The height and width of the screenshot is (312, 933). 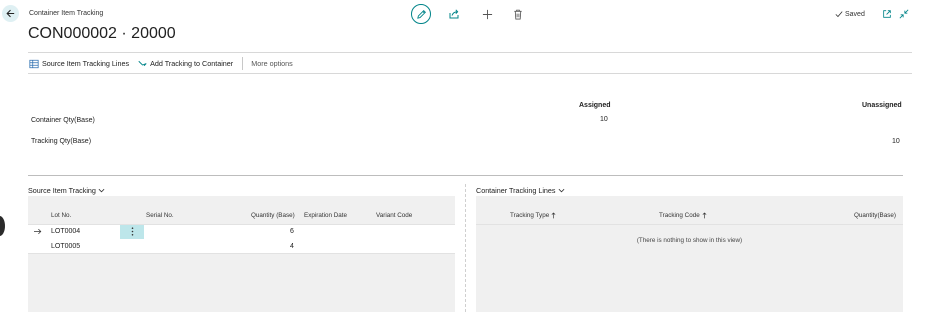 What do you see at coordinates (2, 226) in the screenshot?
I see `side-panel-toggle` at bounding box center [2, 226].